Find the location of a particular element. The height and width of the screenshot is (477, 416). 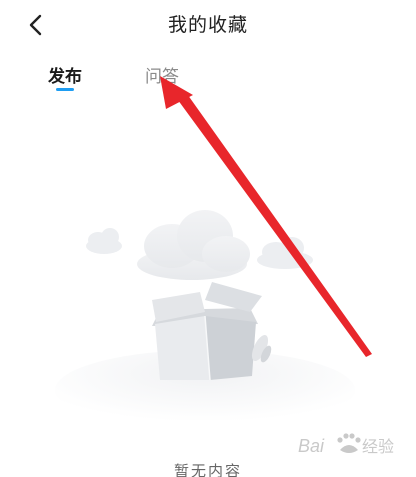

page-title: 我的收藏 is located at coordinates (207, 25).